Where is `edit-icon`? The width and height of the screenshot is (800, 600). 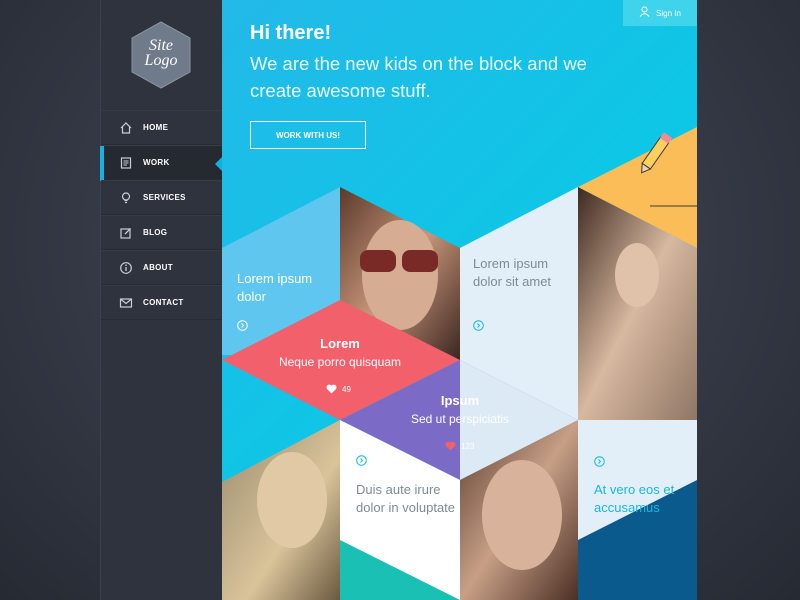
edit-icon is located at coordinates (126, 233).